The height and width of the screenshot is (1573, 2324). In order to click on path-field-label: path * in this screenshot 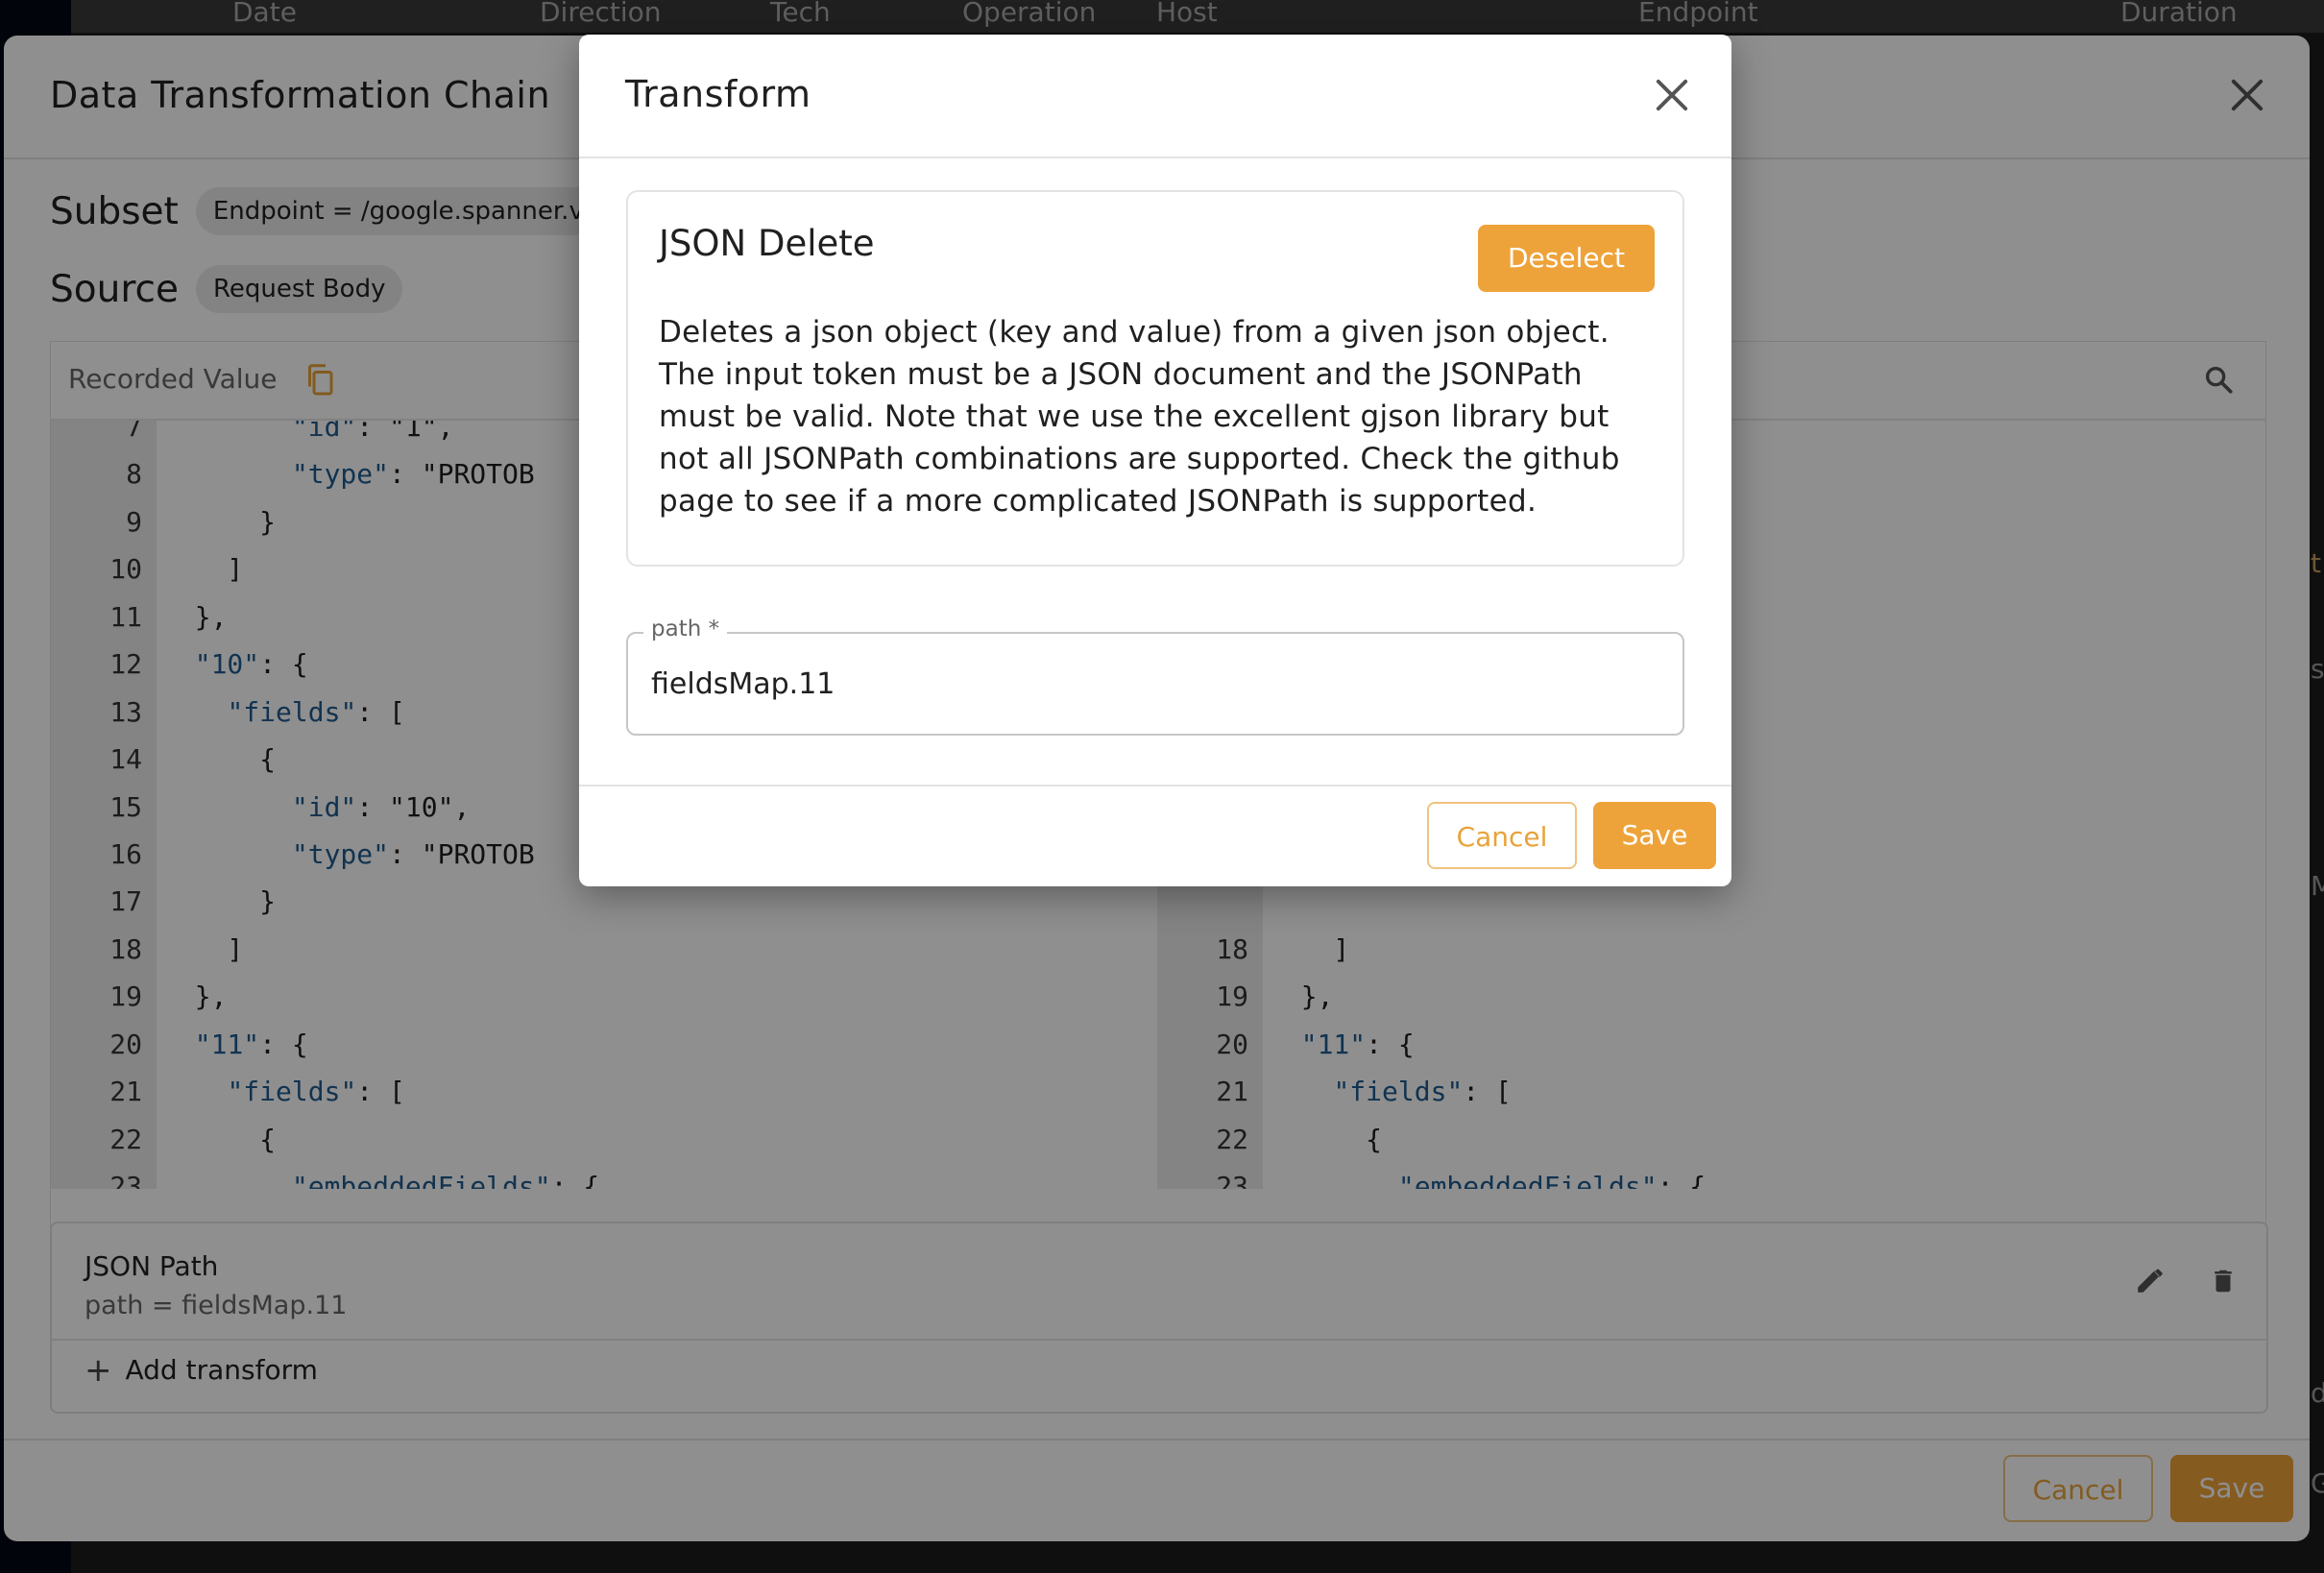, I will do `click(685, 629)`.